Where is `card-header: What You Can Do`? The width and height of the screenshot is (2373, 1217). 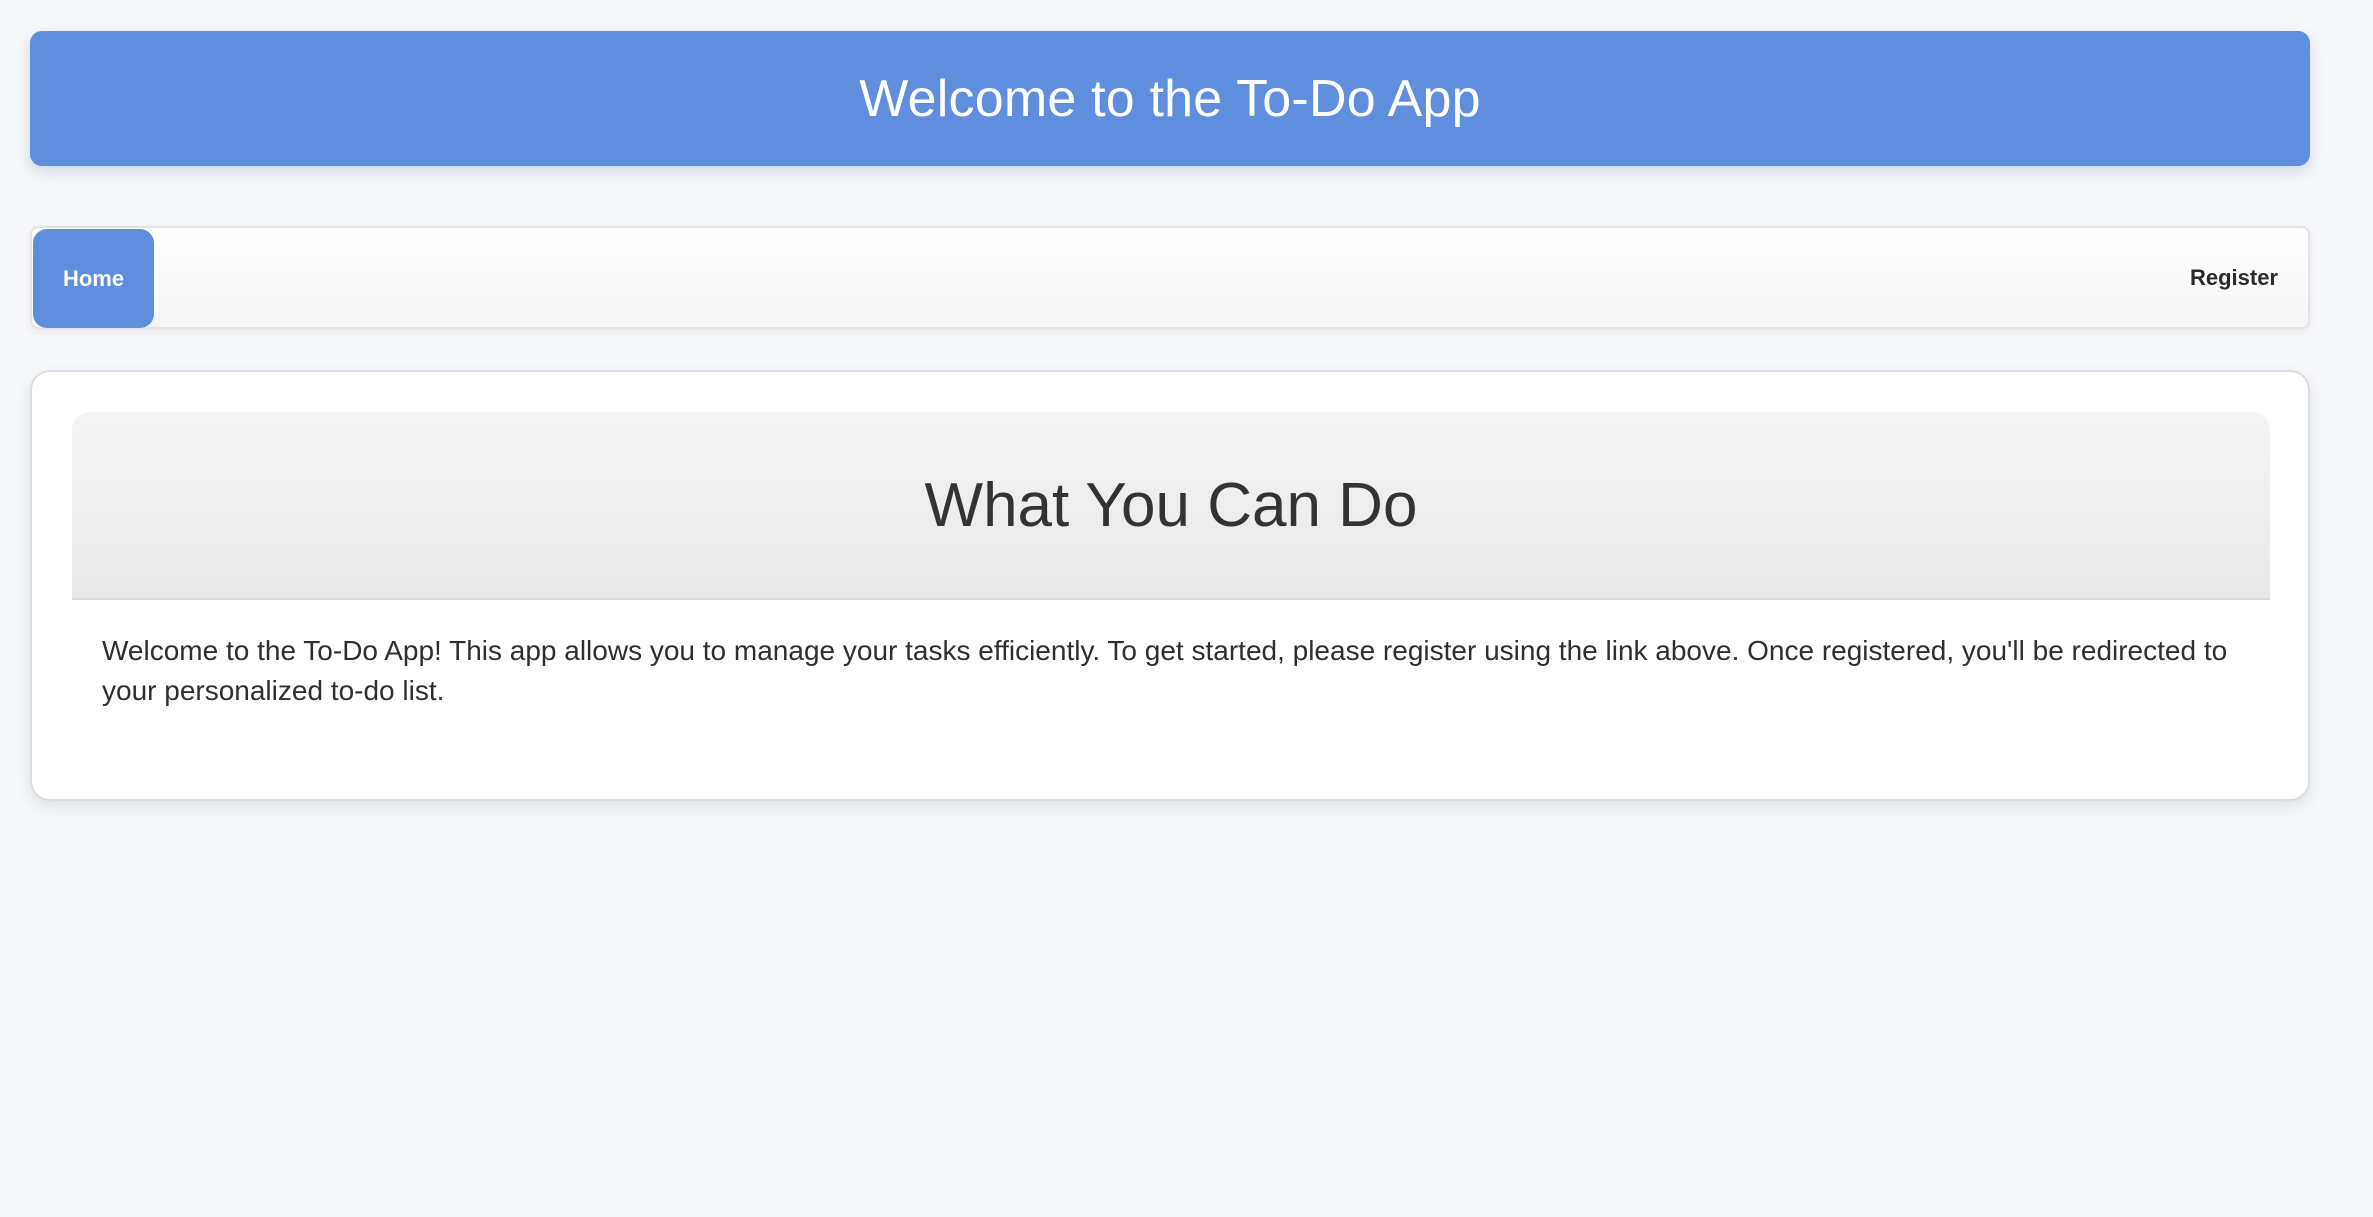 card-header: What You Can Do is located at coordinates (1171, 506).